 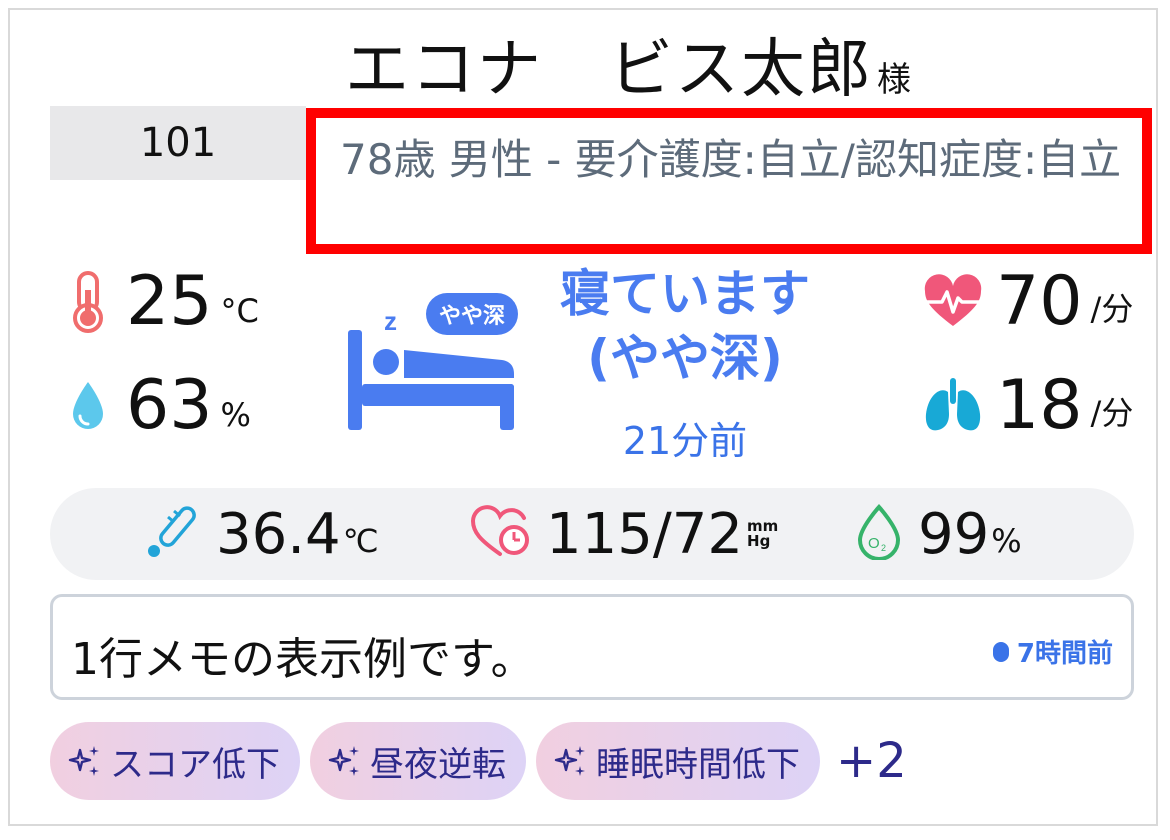 I want to click on room-temperature: 25 °C, so click(x=160, y=302).